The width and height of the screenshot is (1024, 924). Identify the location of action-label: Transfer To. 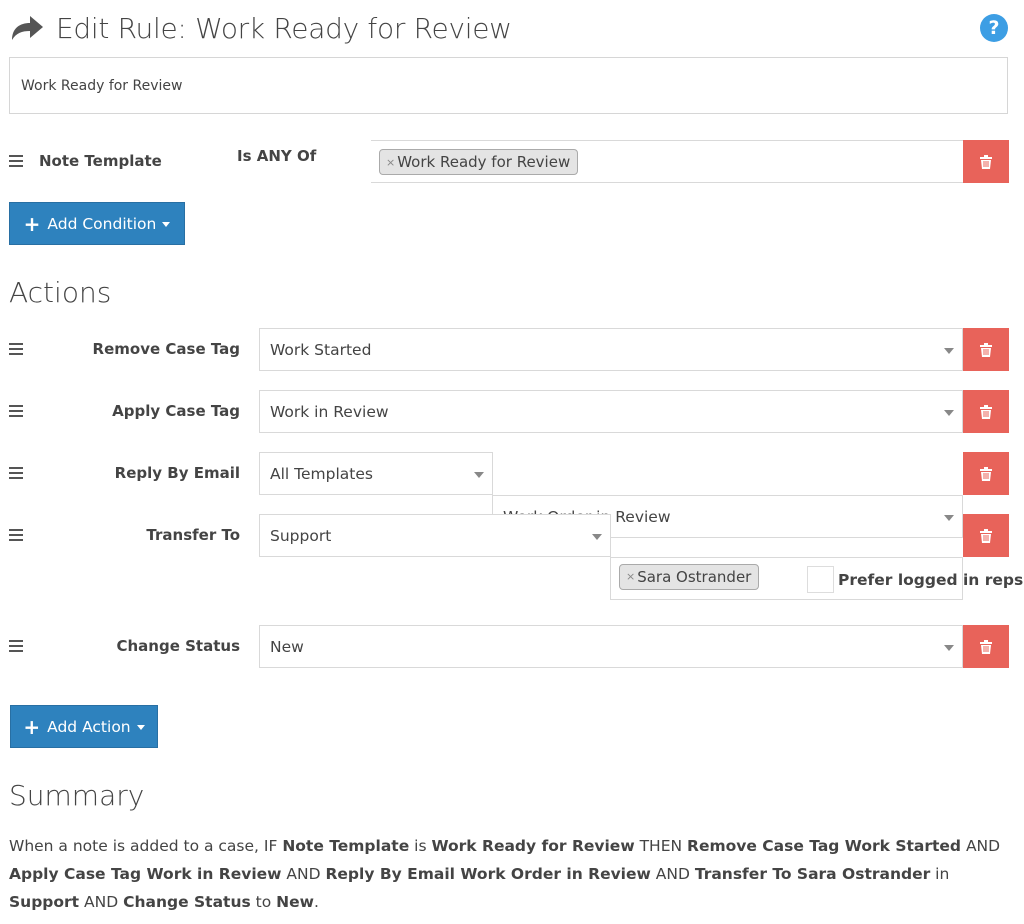
(193, 535).